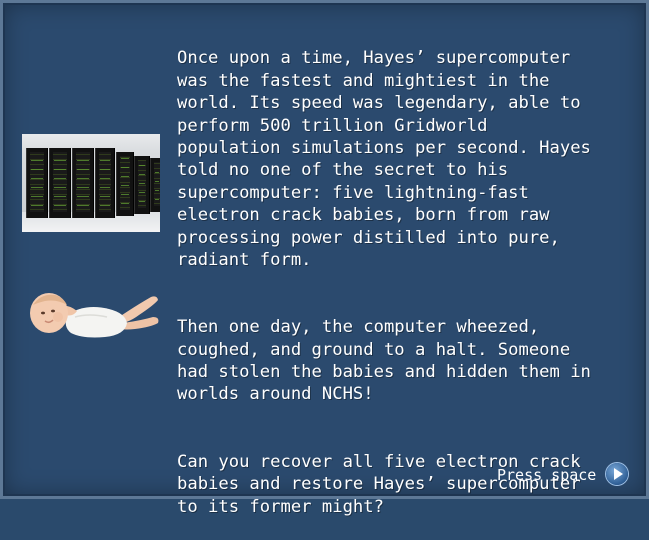 This screenshot has width=649, height=540. What do you see at coordinates (547, 475) in the screenshot?
I see `press-space-prompt: Press space` at bounding box center [547, 475].